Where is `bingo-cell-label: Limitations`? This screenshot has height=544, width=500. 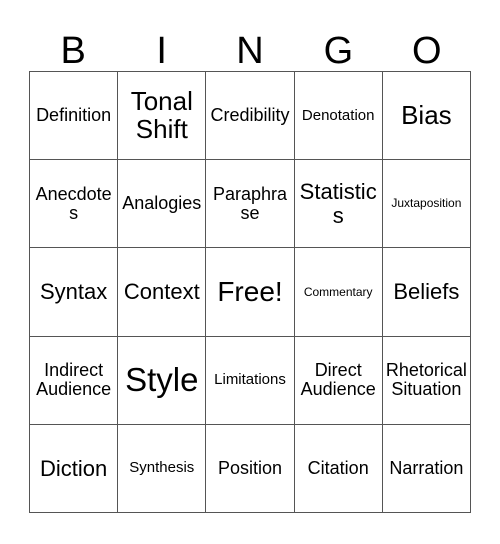 bingo-cell-label: Limitations is located at coordinates (250, 380).